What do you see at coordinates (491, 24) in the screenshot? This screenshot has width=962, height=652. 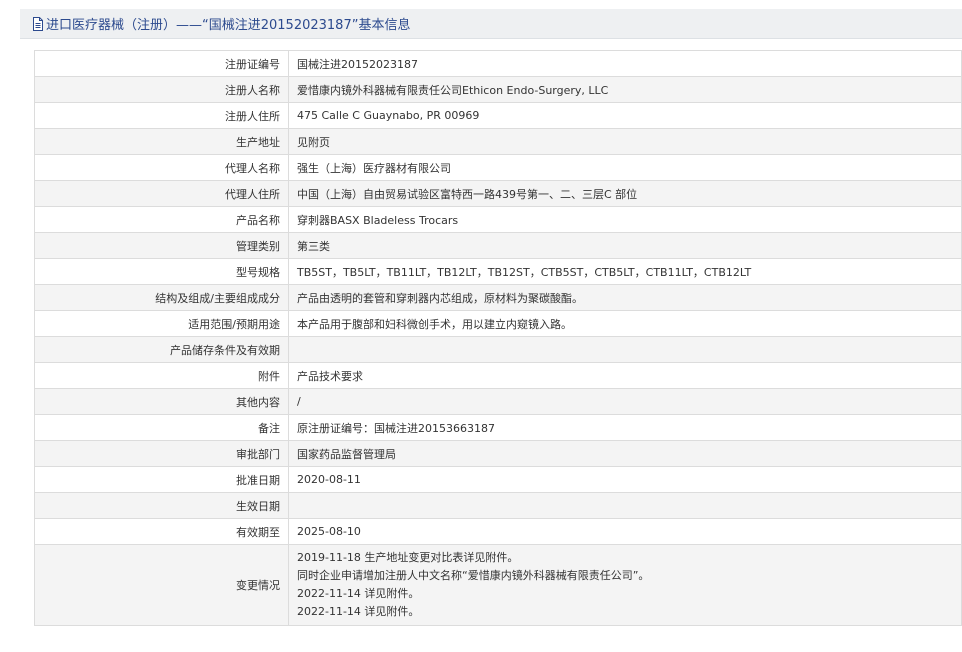 I see `section-header: 进口医疗器械（注册）——“国械注进20152023187”基本信息` at bounding box center [491, 24].